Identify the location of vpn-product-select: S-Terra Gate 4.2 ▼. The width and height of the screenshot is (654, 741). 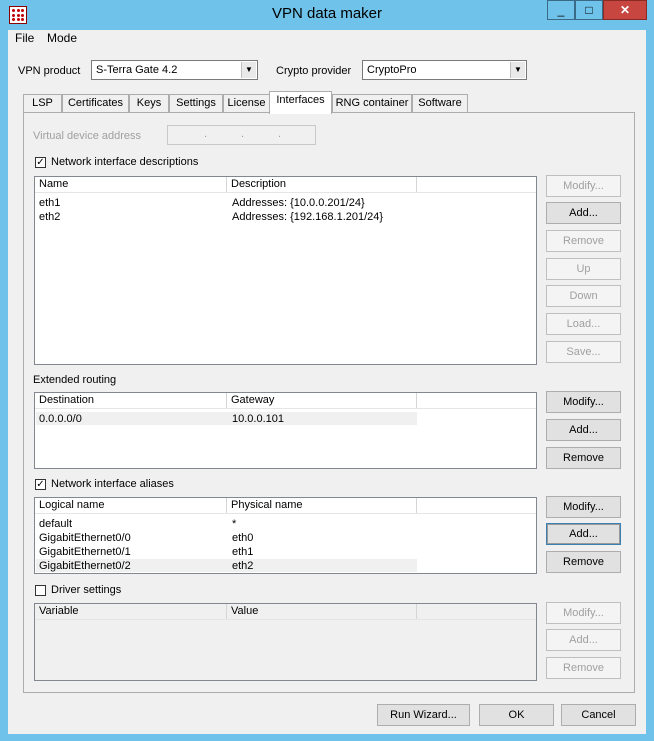
(174, 70).